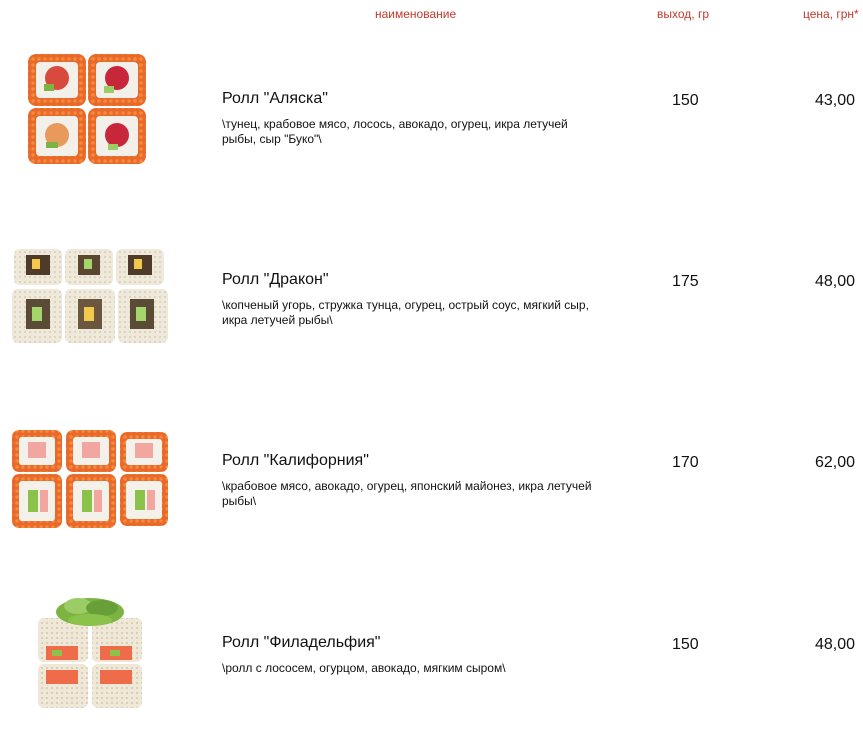 This screenshot has height=746, width=863. Describe the element at coordinates (301, 642) in the screenshot. I see `item-title: Ролл "Филадельфия"` at that location.